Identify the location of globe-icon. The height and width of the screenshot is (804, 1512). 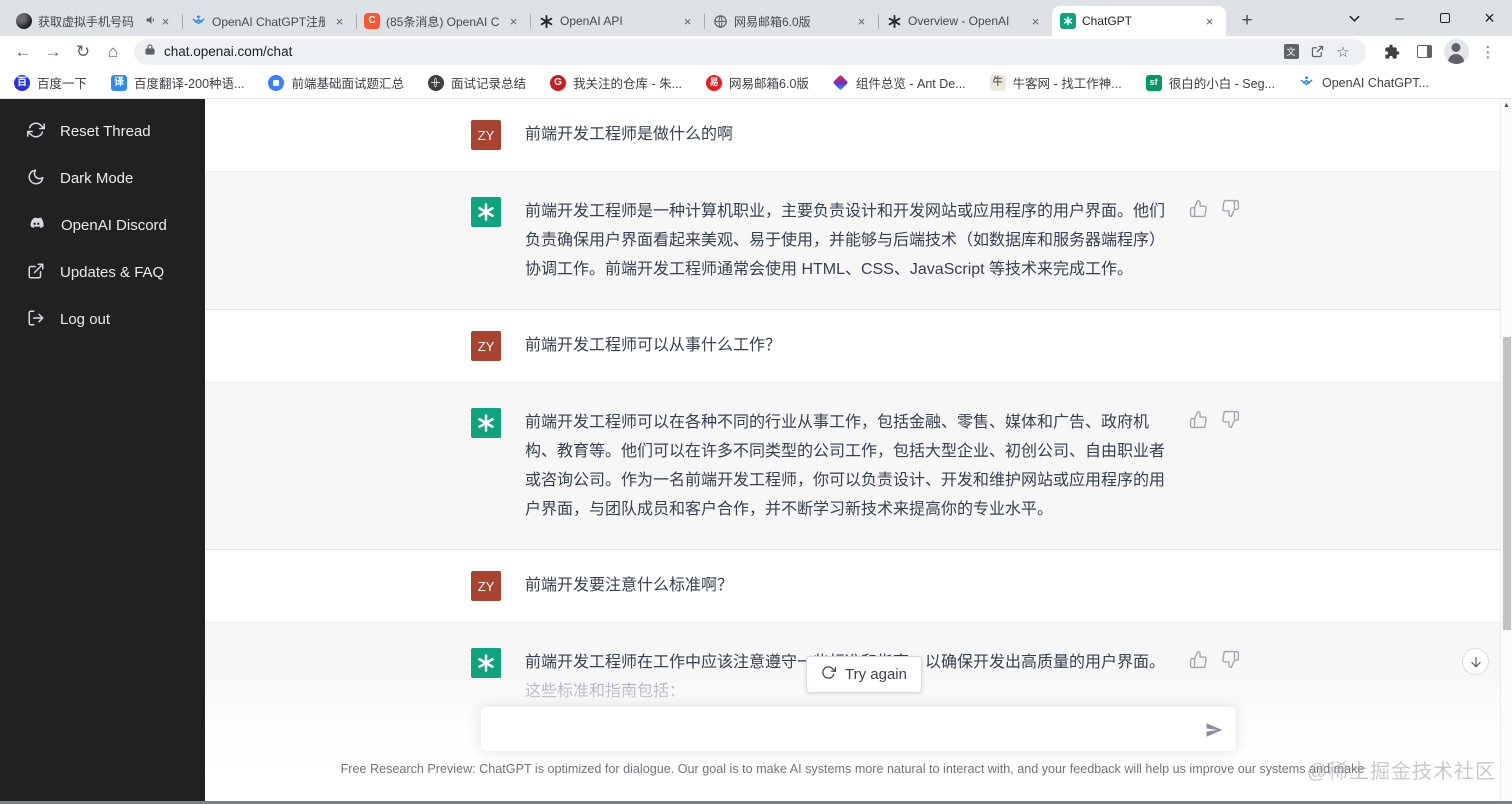
(435, 82).